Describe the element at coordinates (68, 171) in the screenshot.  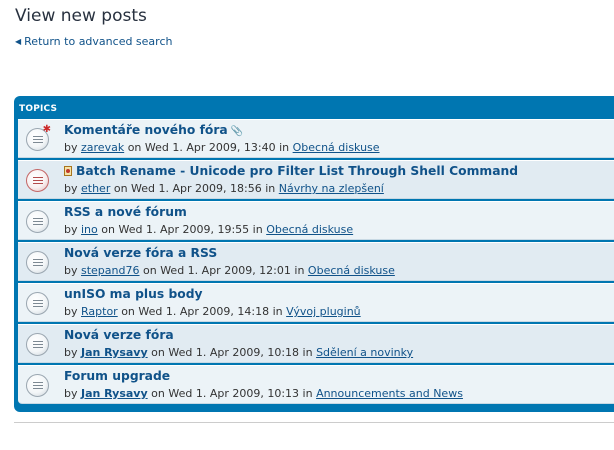
I see `global-announcement-icon` at that location.